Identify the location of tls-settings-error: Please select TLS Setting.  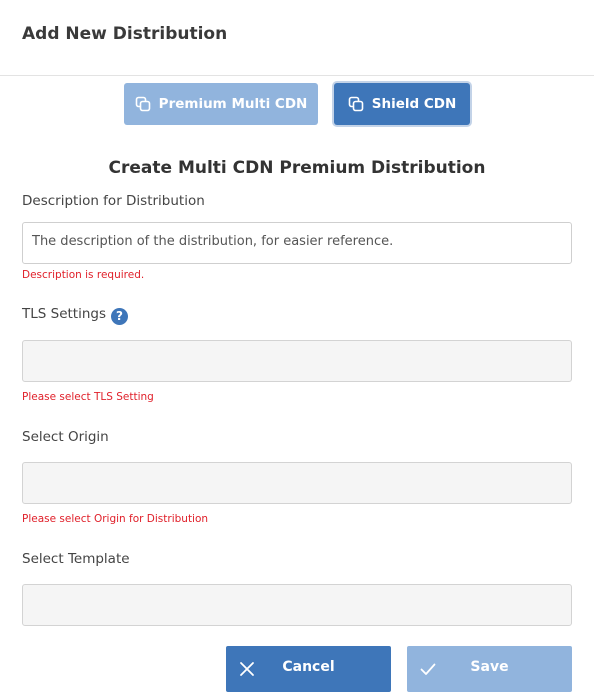
(88, 397).